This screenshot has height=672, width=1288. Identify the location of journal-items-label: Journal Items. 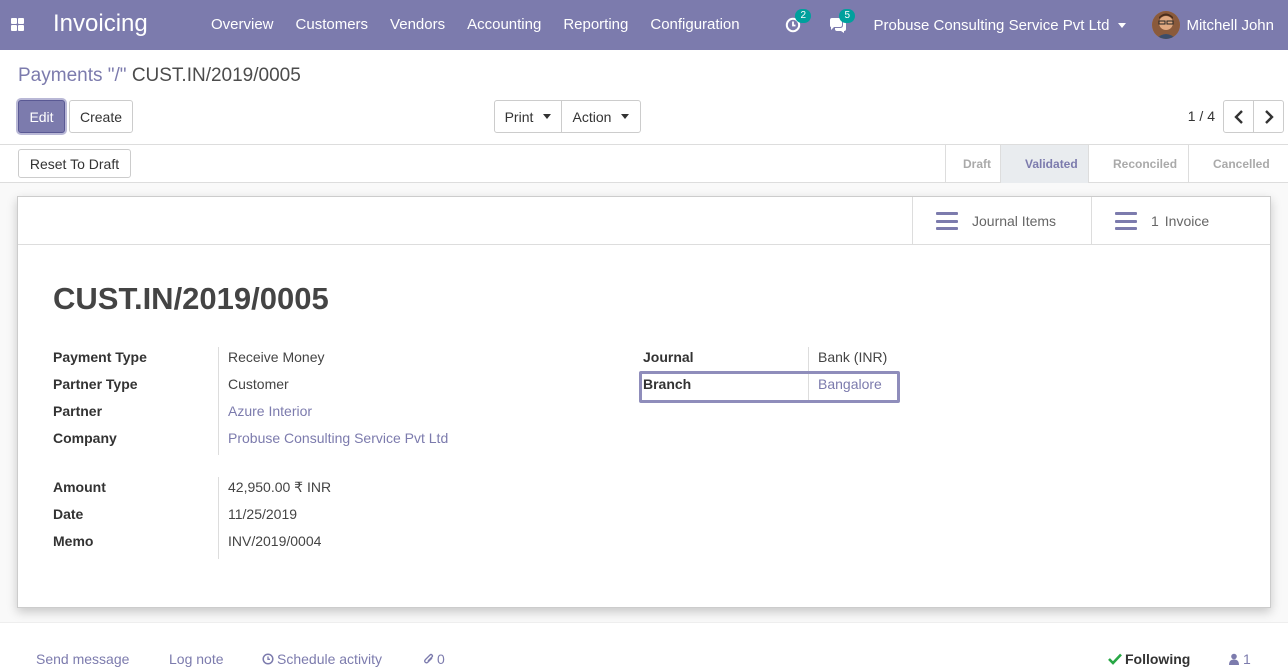
(1014, 221).